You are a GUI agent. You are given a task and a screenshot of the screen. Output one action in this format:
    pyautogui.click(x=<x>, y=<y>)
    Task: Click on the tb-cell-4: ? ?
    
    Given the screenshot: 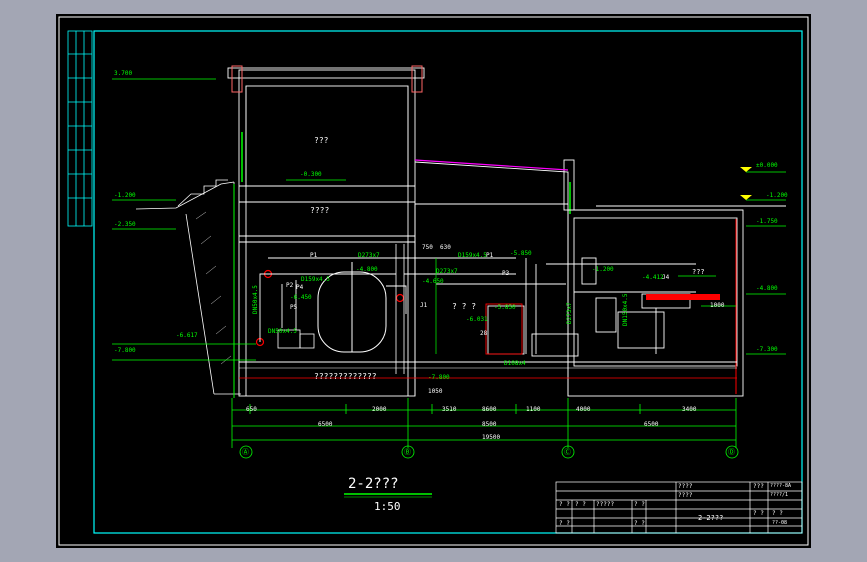 What is the action you would take?
    pyautogui.click(x=639, y=504)
    